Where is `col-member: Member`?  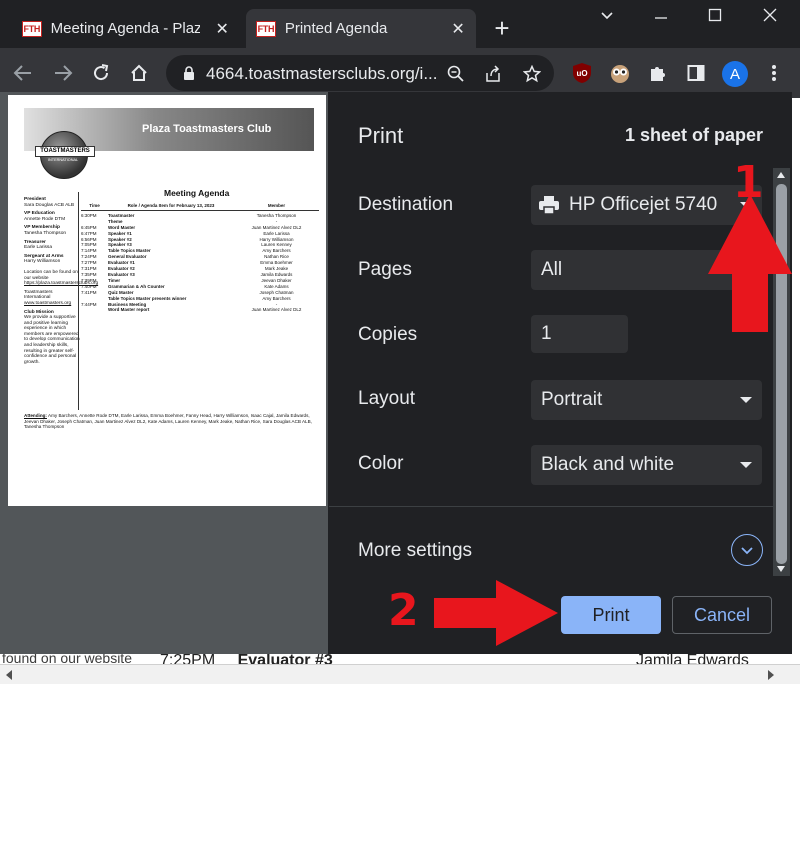
col-member: Member is located at coordinates (276, 205).